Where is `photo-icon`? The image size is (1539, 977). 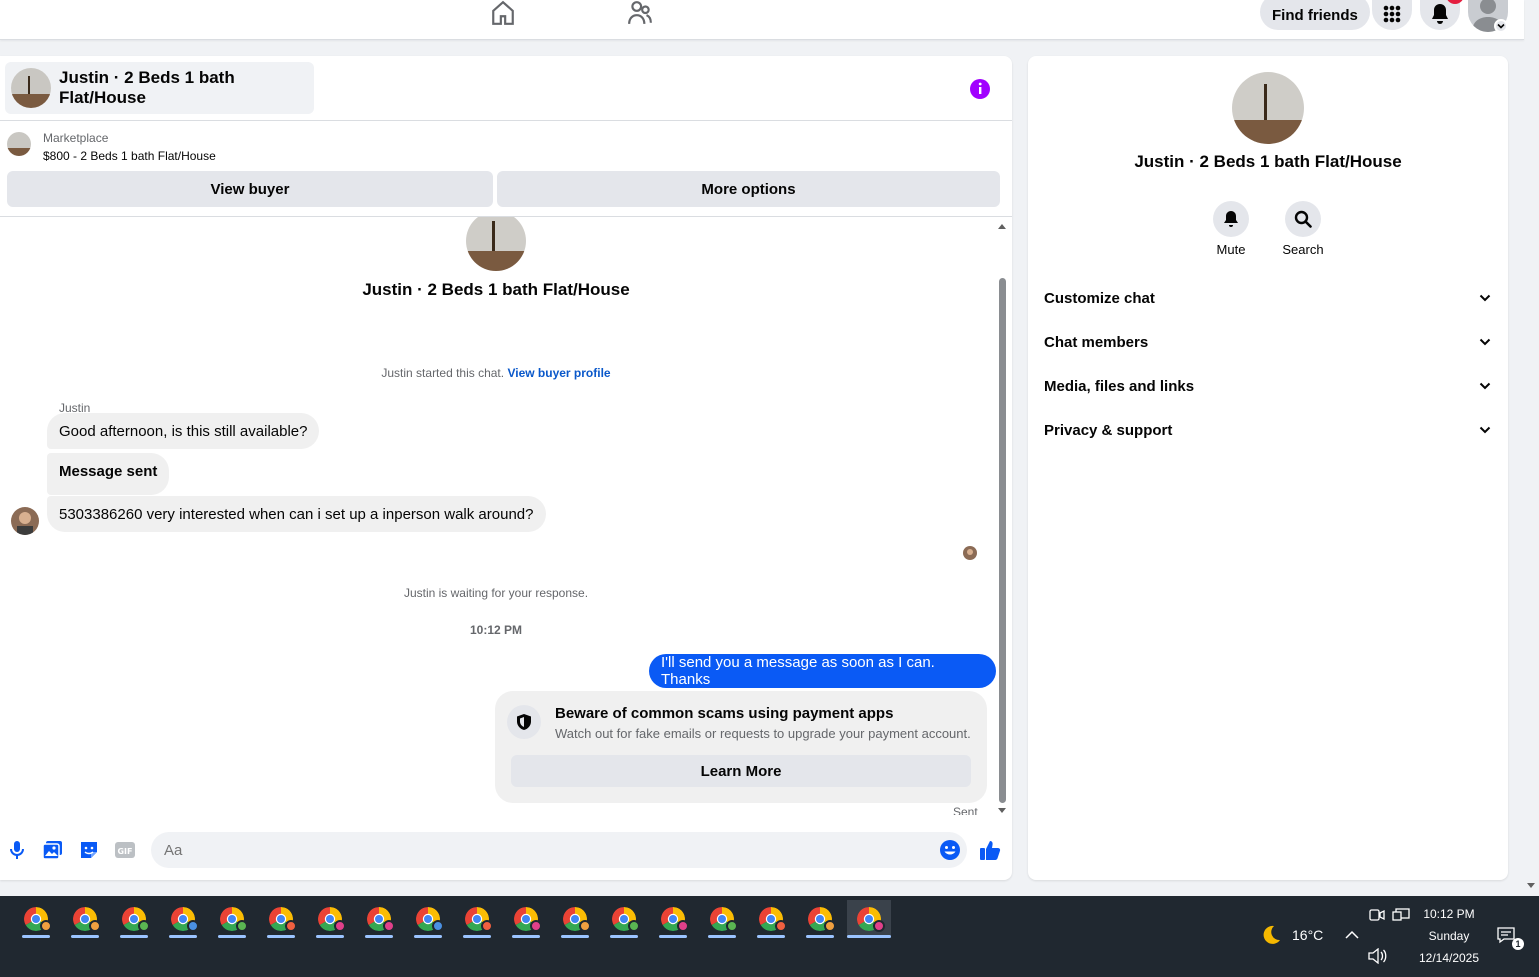 photo-icon is located at coordinates (53, 850).